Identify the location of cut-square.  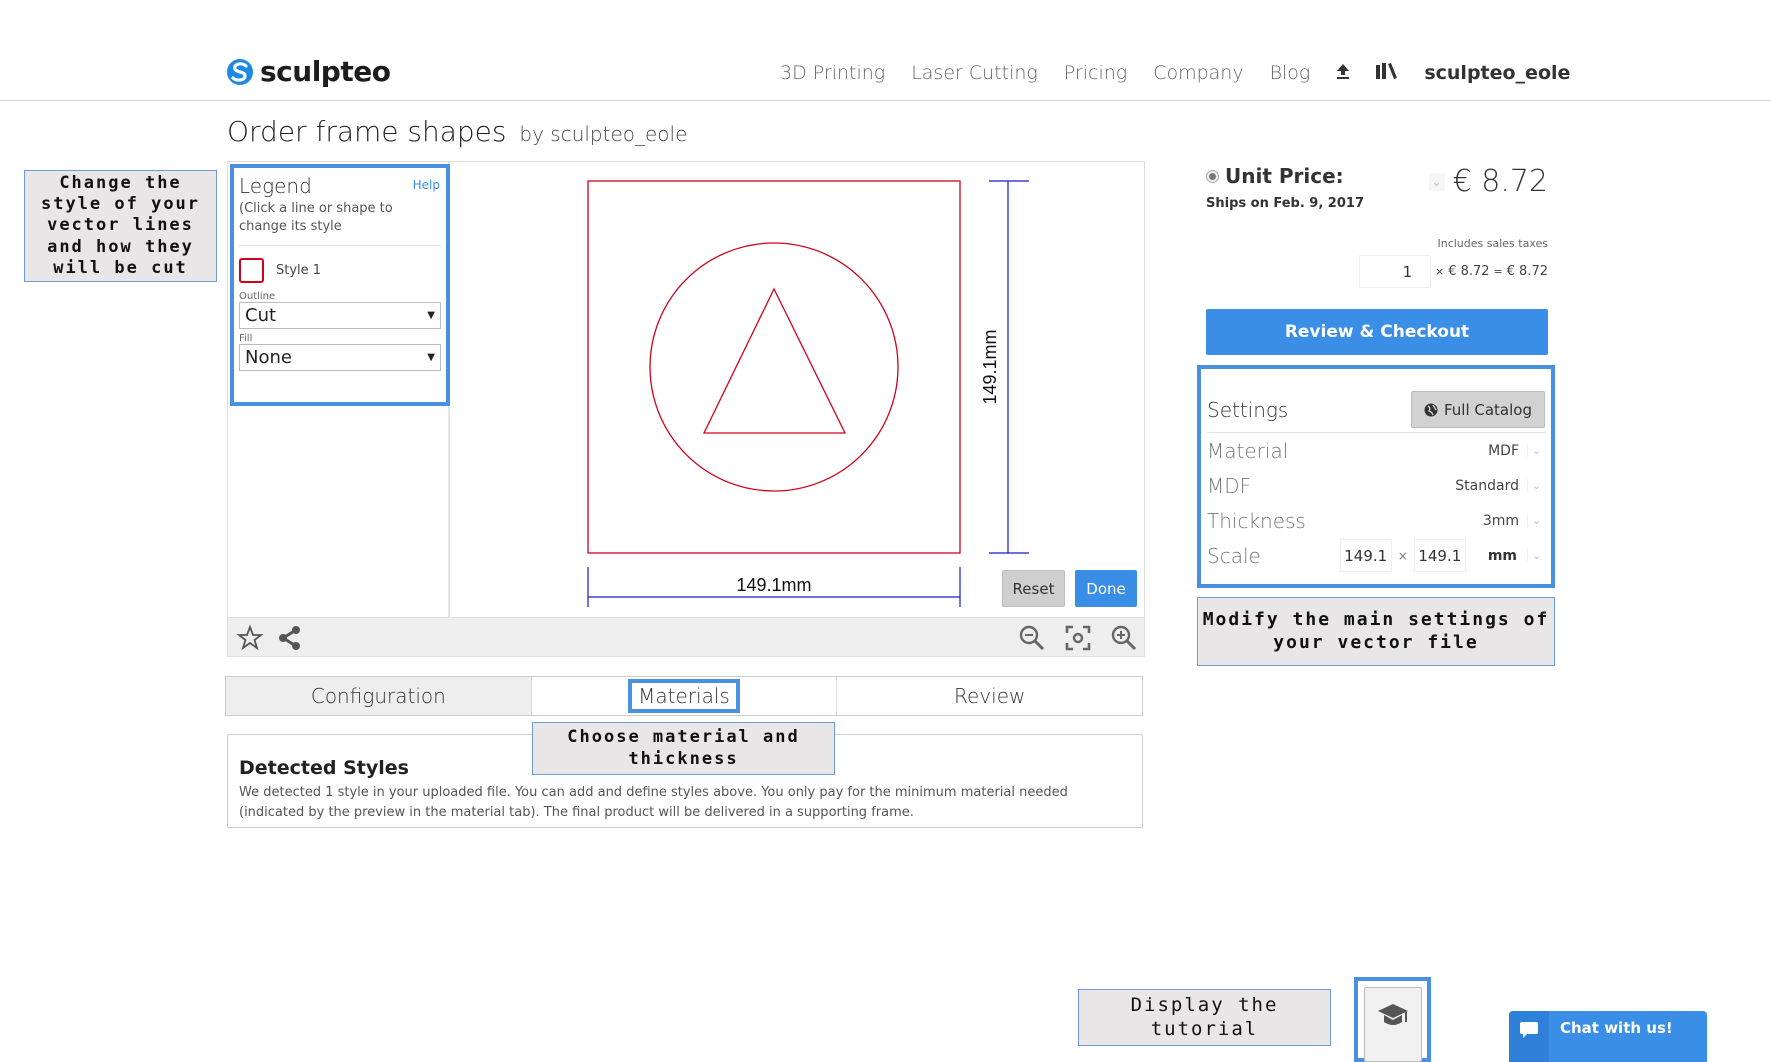
(774, 367).